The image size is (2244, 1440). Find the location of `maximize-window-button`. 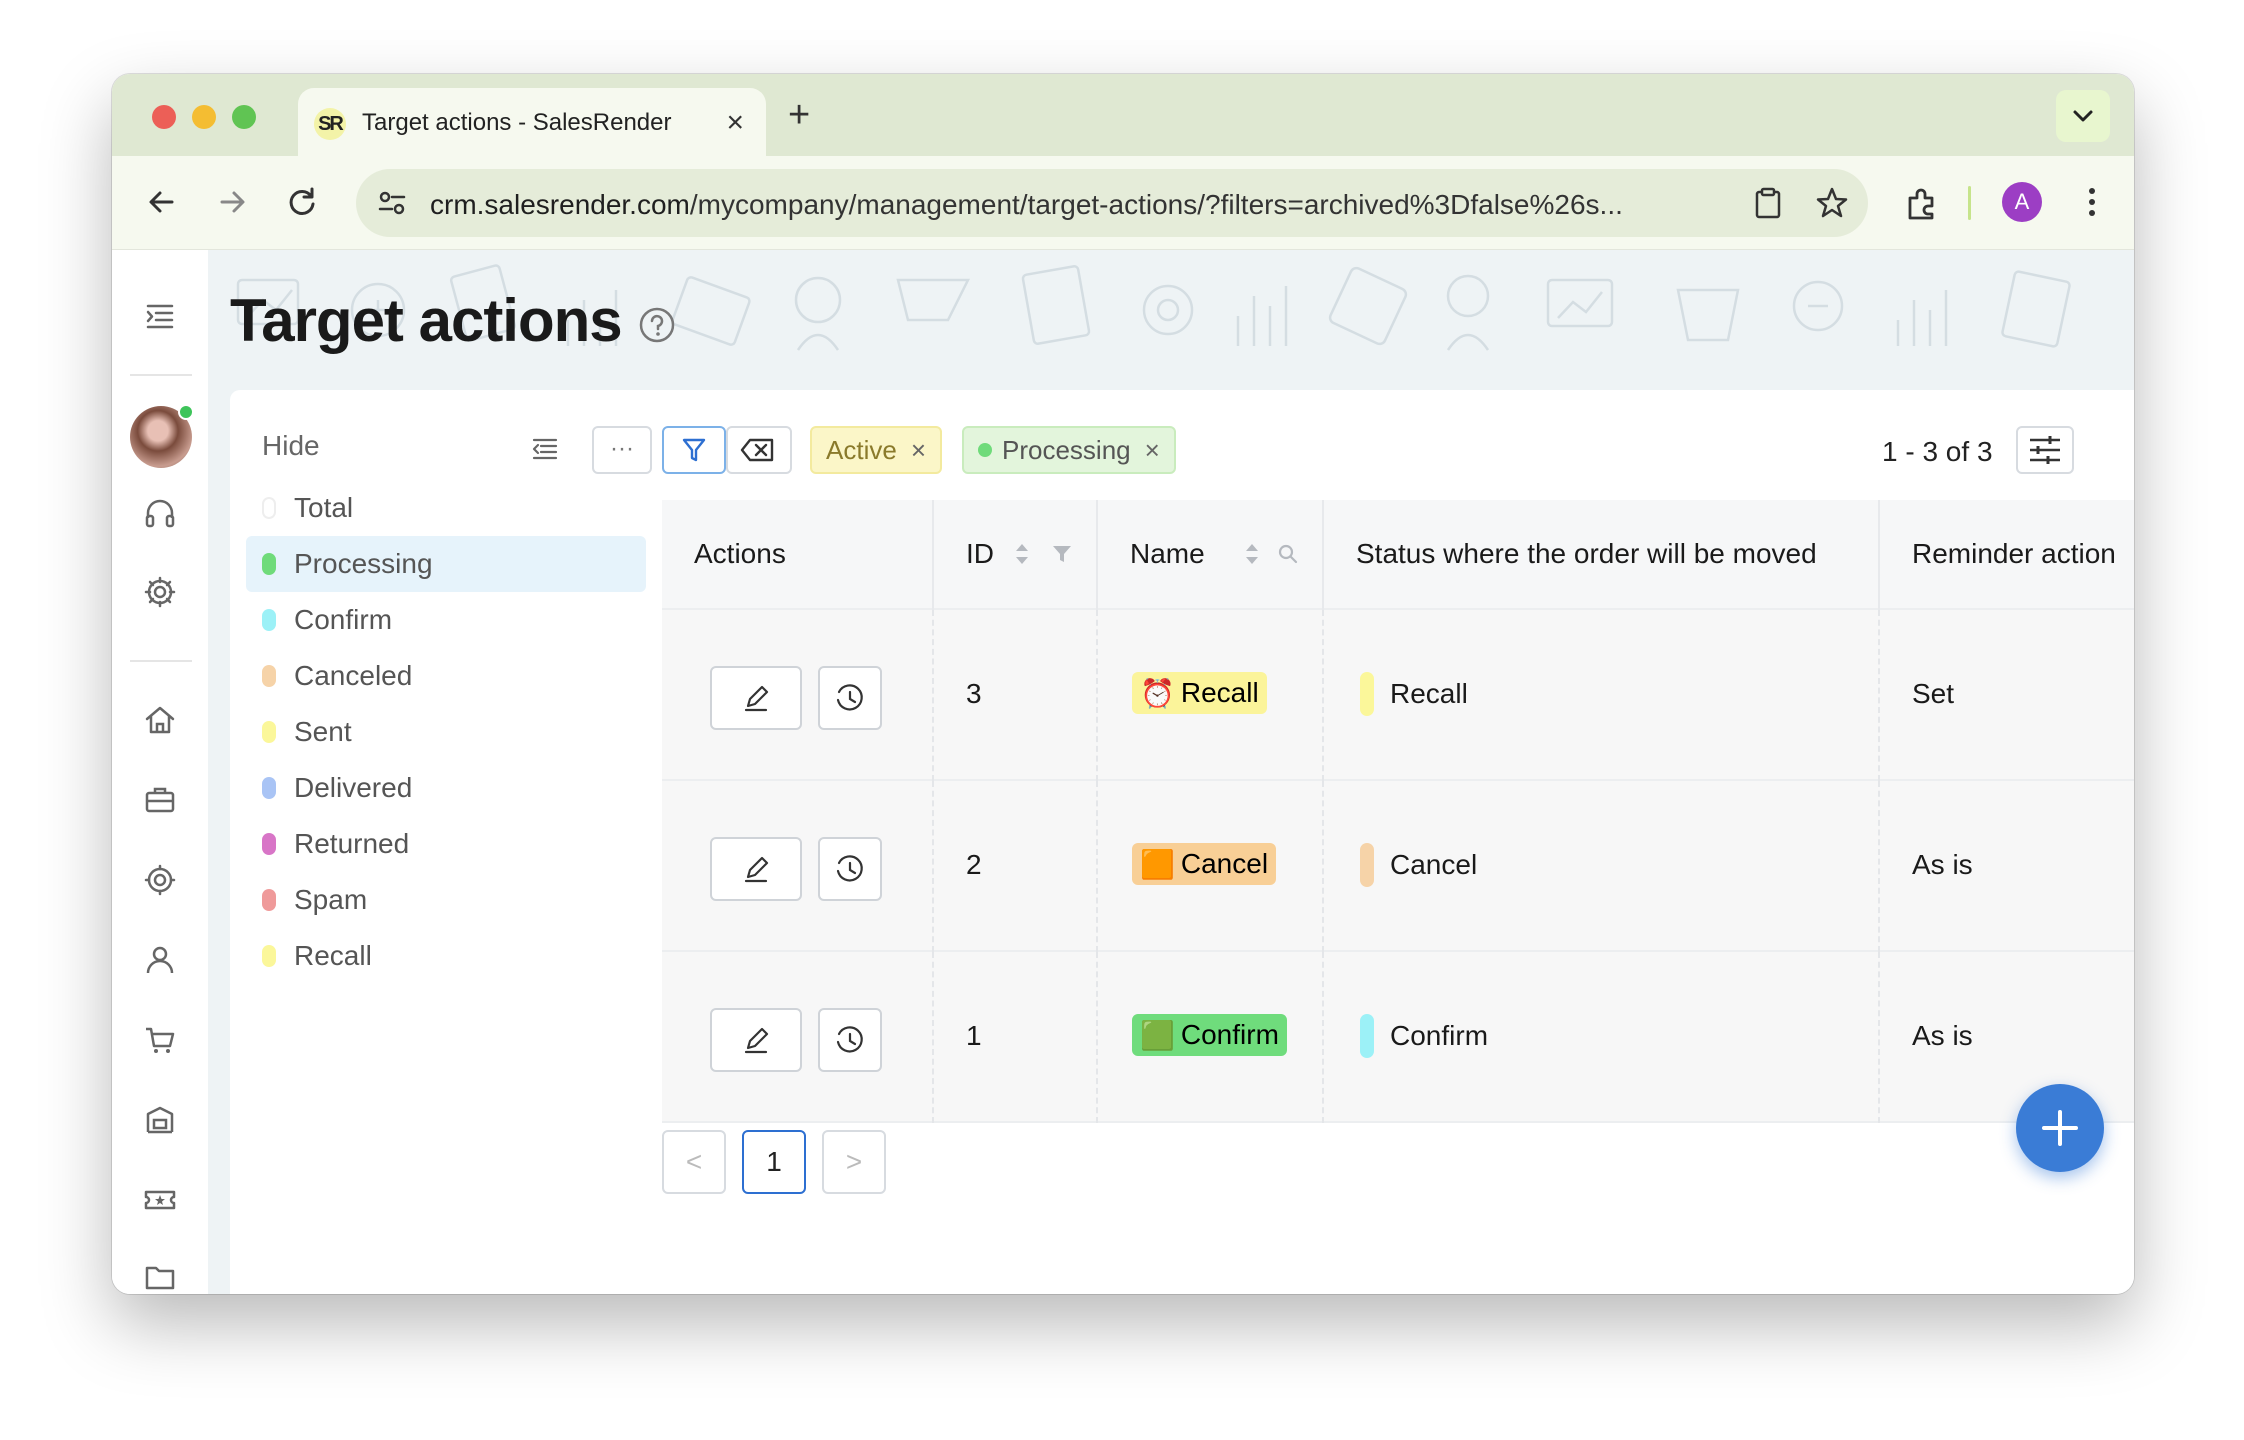

maximize-window-button is located at coordinates (244, 117).